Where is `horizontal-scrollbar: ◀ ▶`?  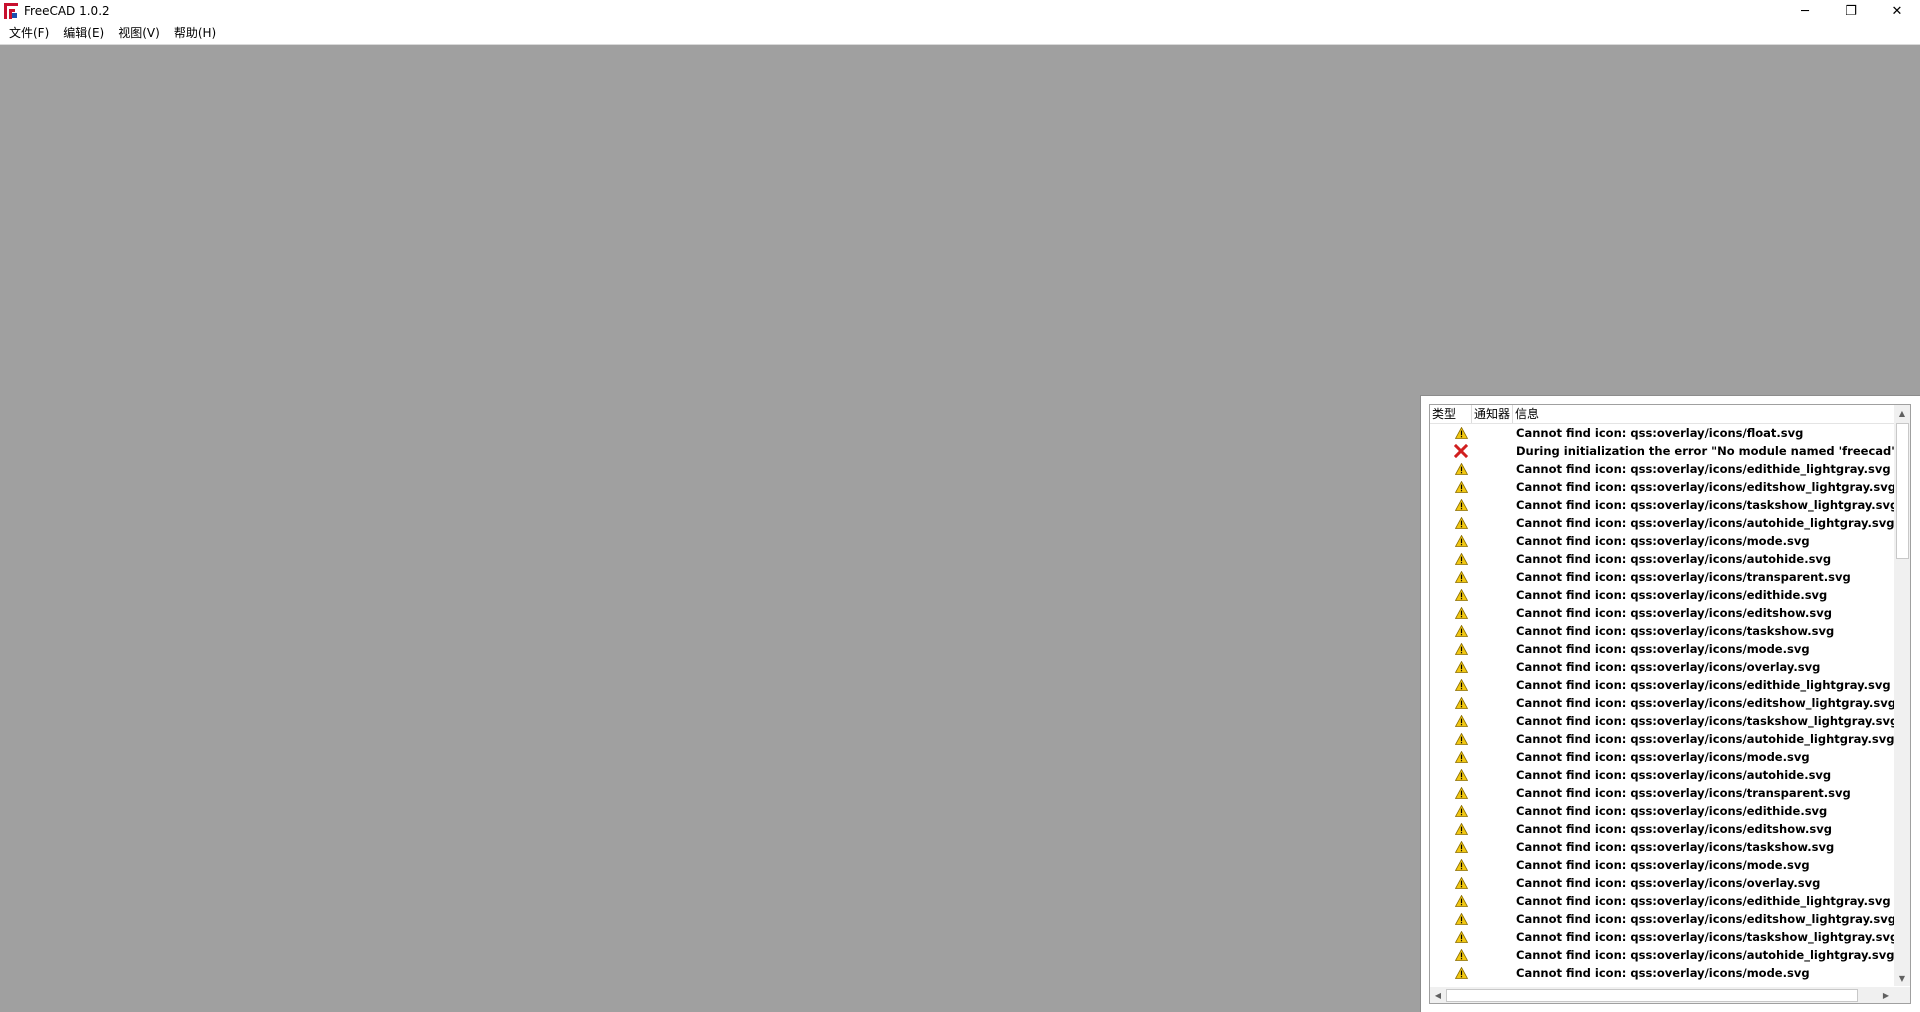
horizontal-scrollbar: ◀ ▶ is located at coordinates (1662, 995).